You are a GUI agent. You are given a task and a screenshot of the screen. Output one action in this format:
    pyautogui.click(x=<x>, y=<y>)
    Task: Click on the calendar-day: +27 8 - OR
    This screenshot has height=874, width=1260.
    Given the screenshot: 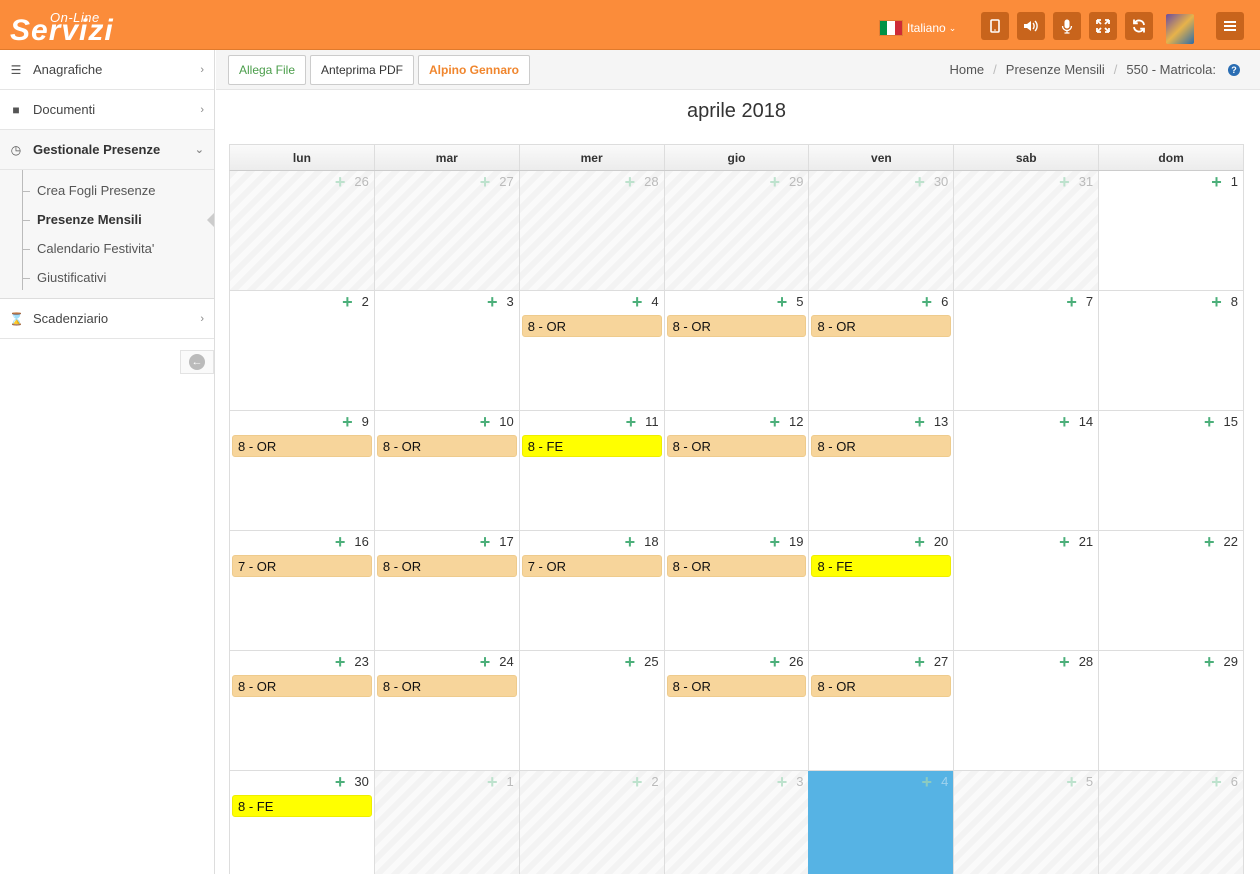 What is the action you would take?
    pyautogui.click(x=881, y=711)
    